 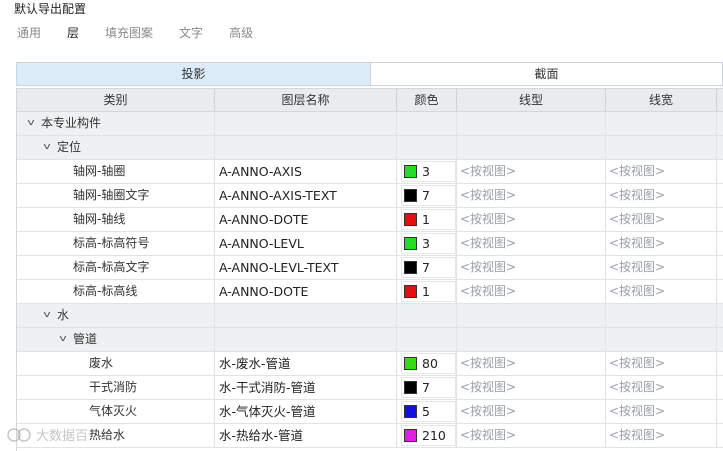 What do you see at coordinates (29, 33) in the screenshot?
I see `tab-general: 通用` at bounding box center [29, 33].